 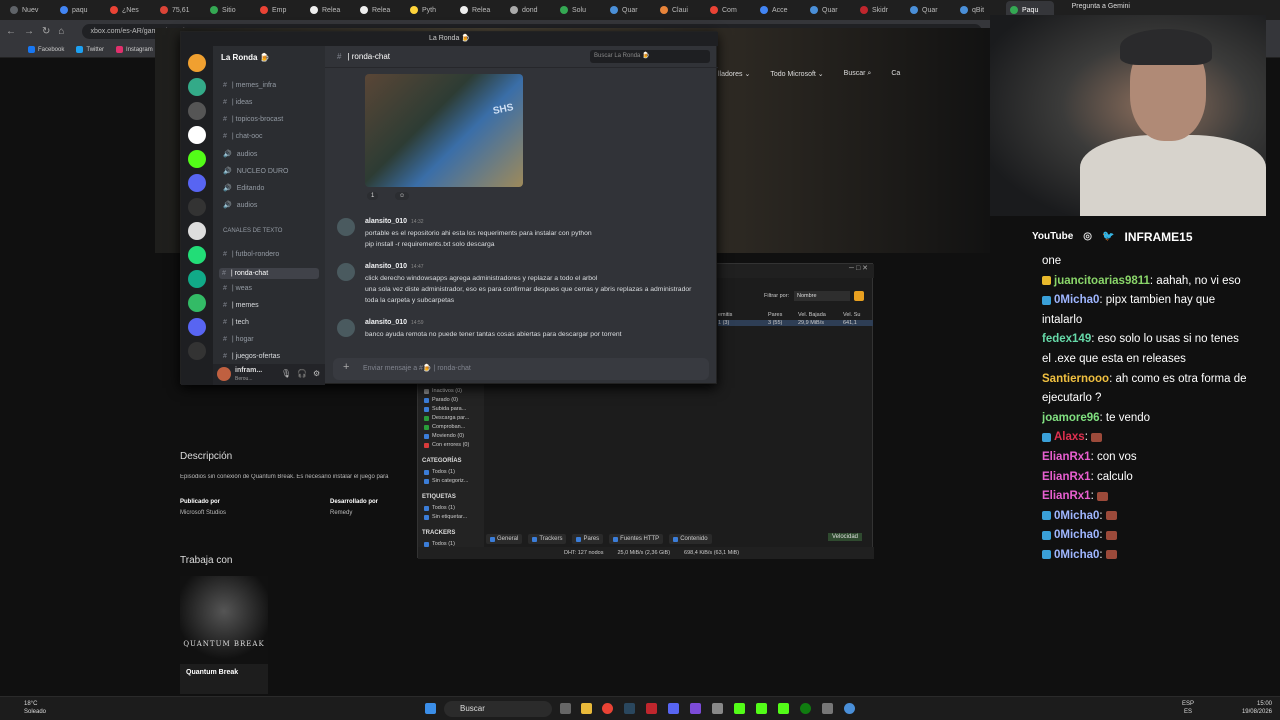 I want to click on channel-item: # | chat-ooc, so click(x=273, y=136).